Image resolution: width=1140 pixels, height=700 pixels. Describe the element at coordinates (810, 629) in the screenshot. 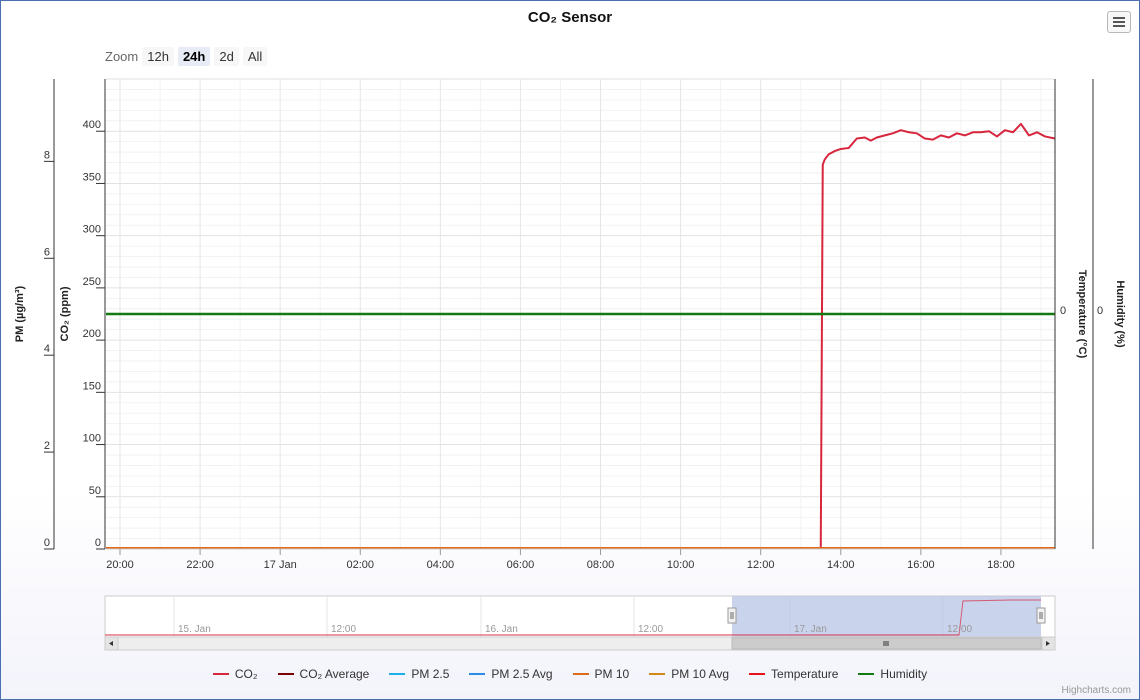

I see `navigator-label: 17. Jan` at that location.